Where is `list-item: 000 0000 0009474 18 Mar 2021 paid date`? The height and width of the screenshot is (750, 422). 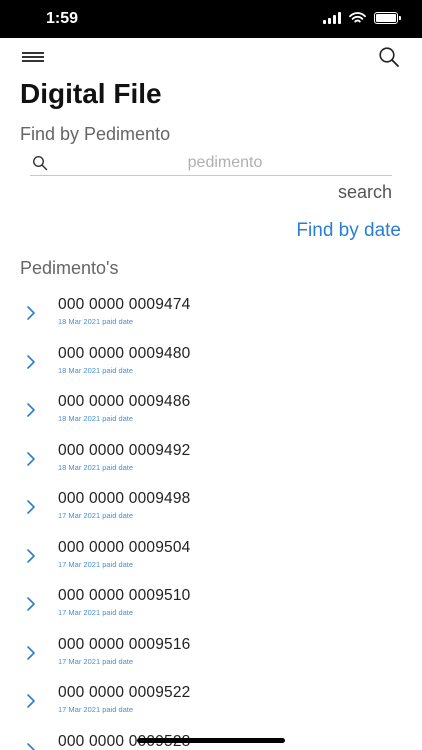 list-item: 000 0000 0009474 18 Mar 2021 paid date is located at coordinates (211, 317).